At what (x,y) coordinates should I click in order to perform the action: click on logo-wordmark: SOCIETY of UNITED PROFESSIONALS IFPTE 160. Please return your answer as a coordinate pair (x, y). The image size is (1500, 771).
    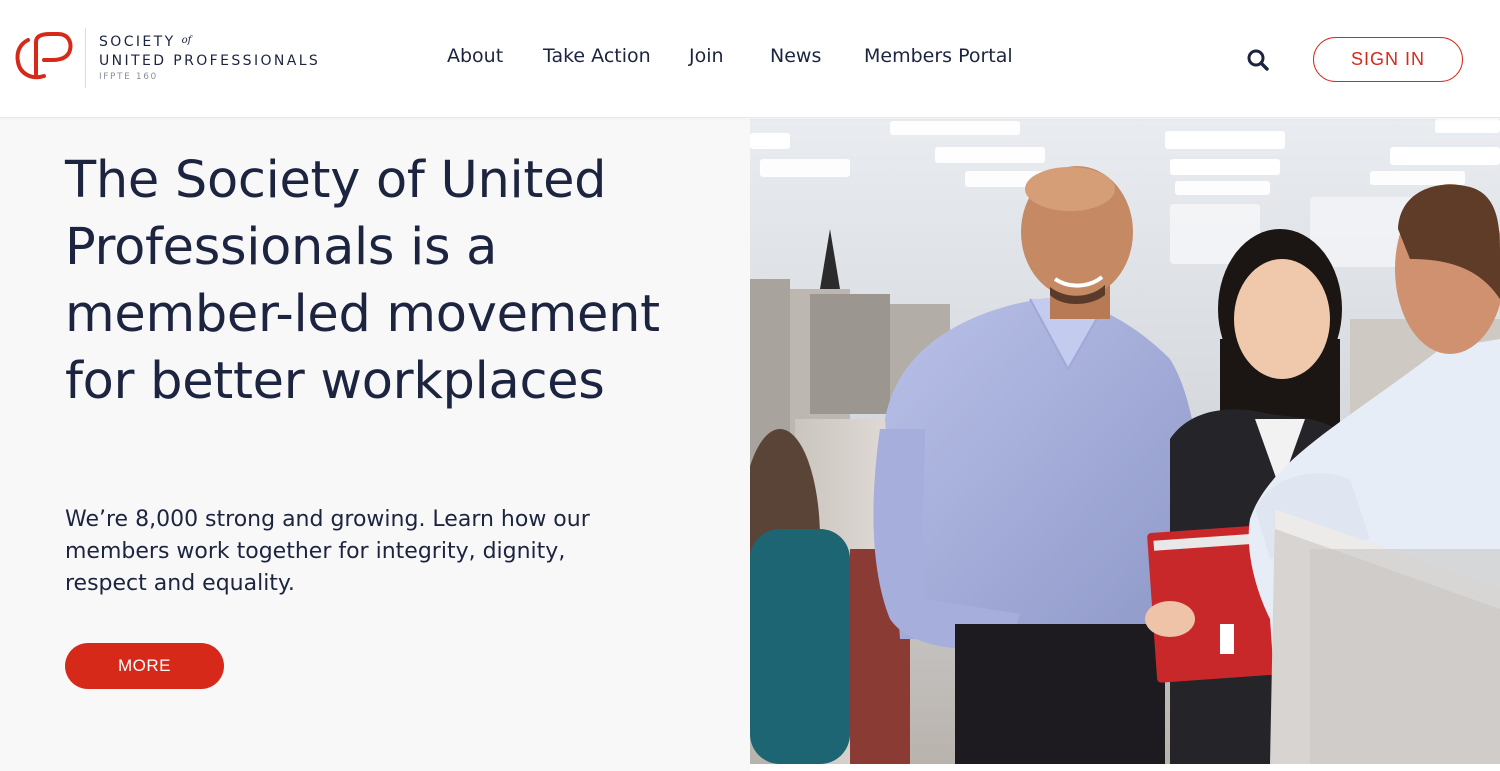
    Looking at the image, I should click on (209, 57).